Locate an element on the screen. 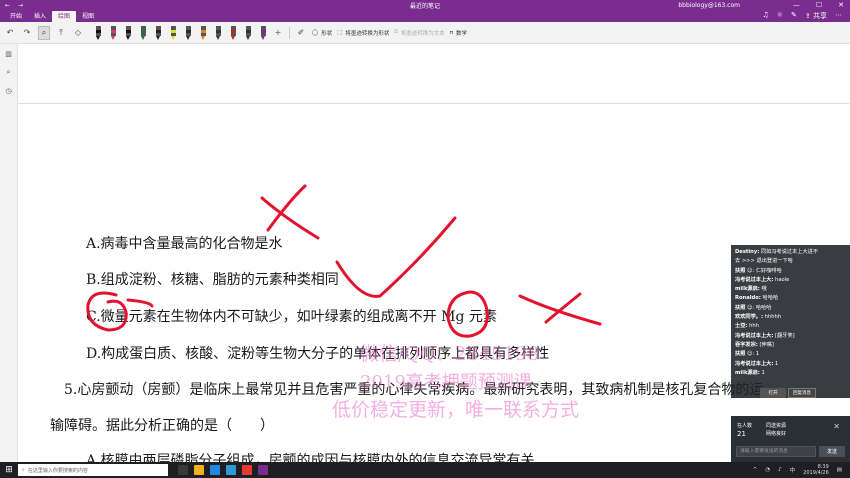 This screenshot has height=478, width=850. insert-space-icon: ⤒ is located at coordinates (61, 32).